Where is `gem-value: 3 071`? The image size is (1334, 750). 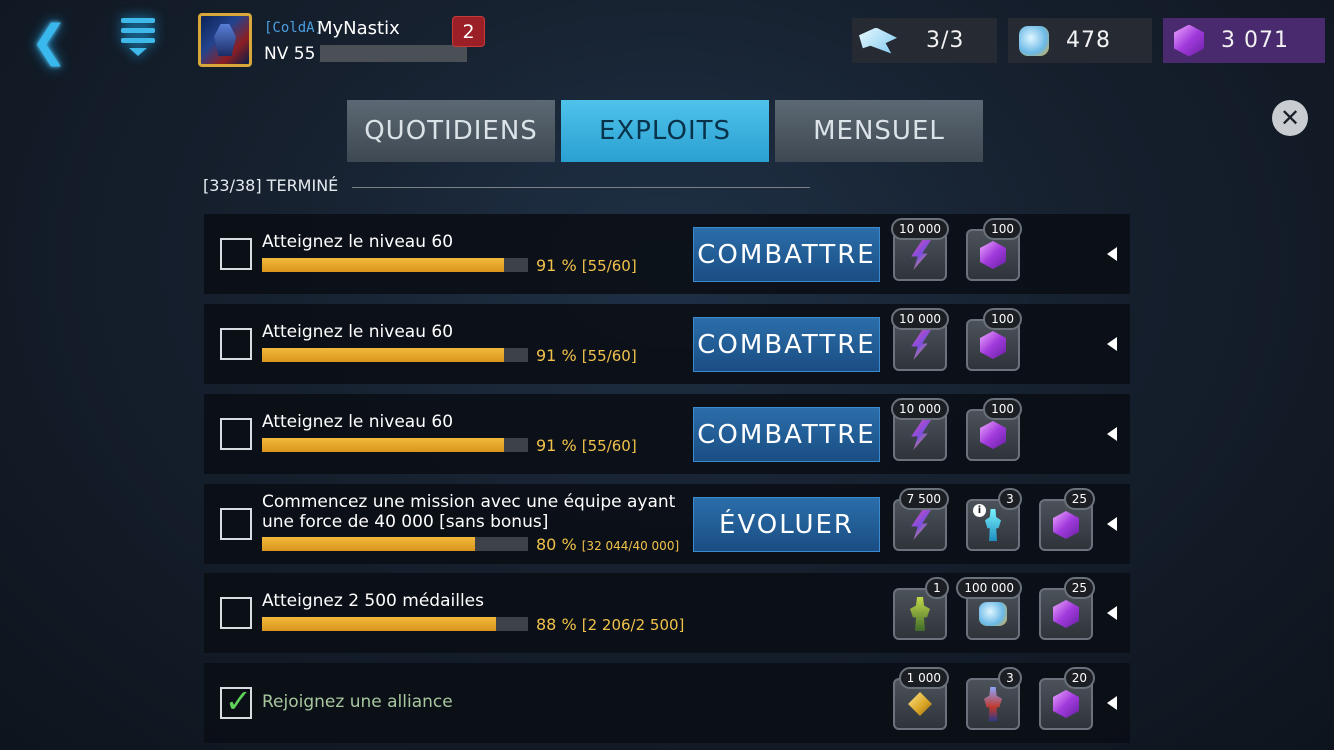
gem-value: 3 071 is located at coordinates (1255, 40).